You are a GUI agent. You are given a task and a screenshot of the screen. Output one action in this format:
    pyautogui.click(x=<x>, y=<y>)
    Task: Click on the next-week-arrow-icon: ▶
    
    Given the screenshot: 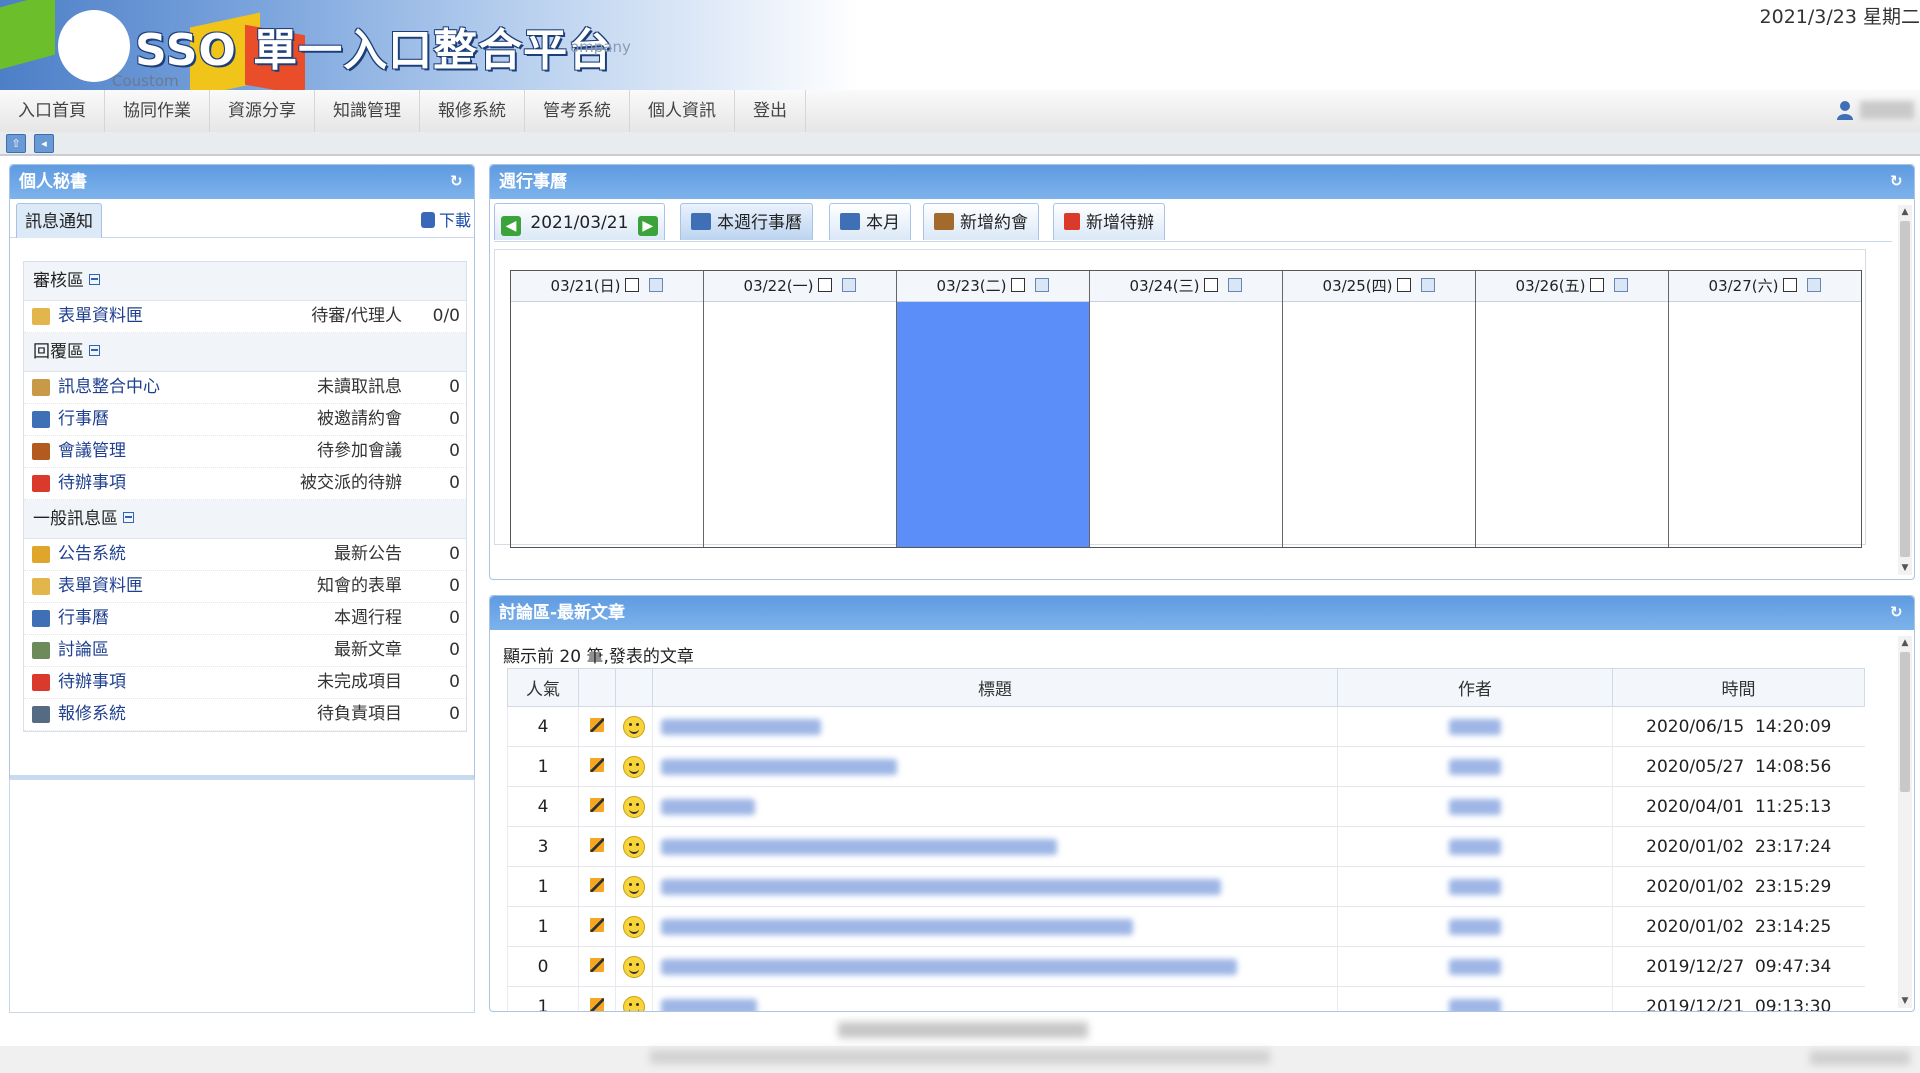 What is the action you would take?
    pyautogui.click(x=647, y=226)
    